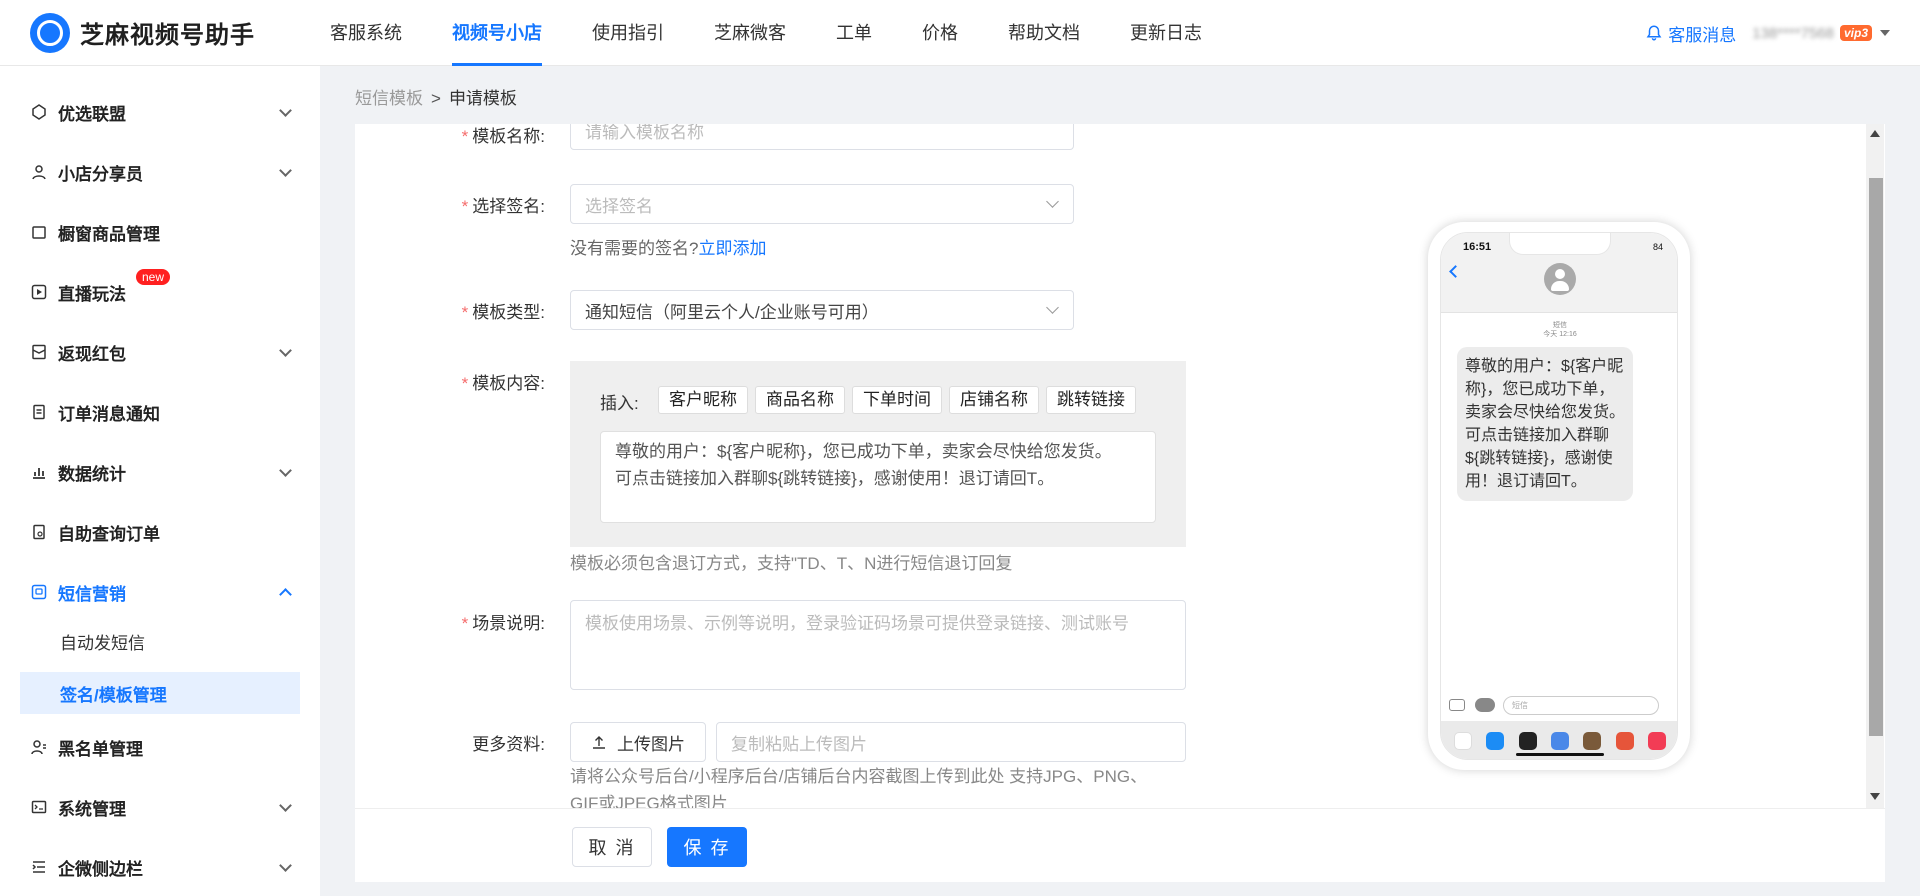  I want to click on messages-button: 客服消息, so click(1690, 33).